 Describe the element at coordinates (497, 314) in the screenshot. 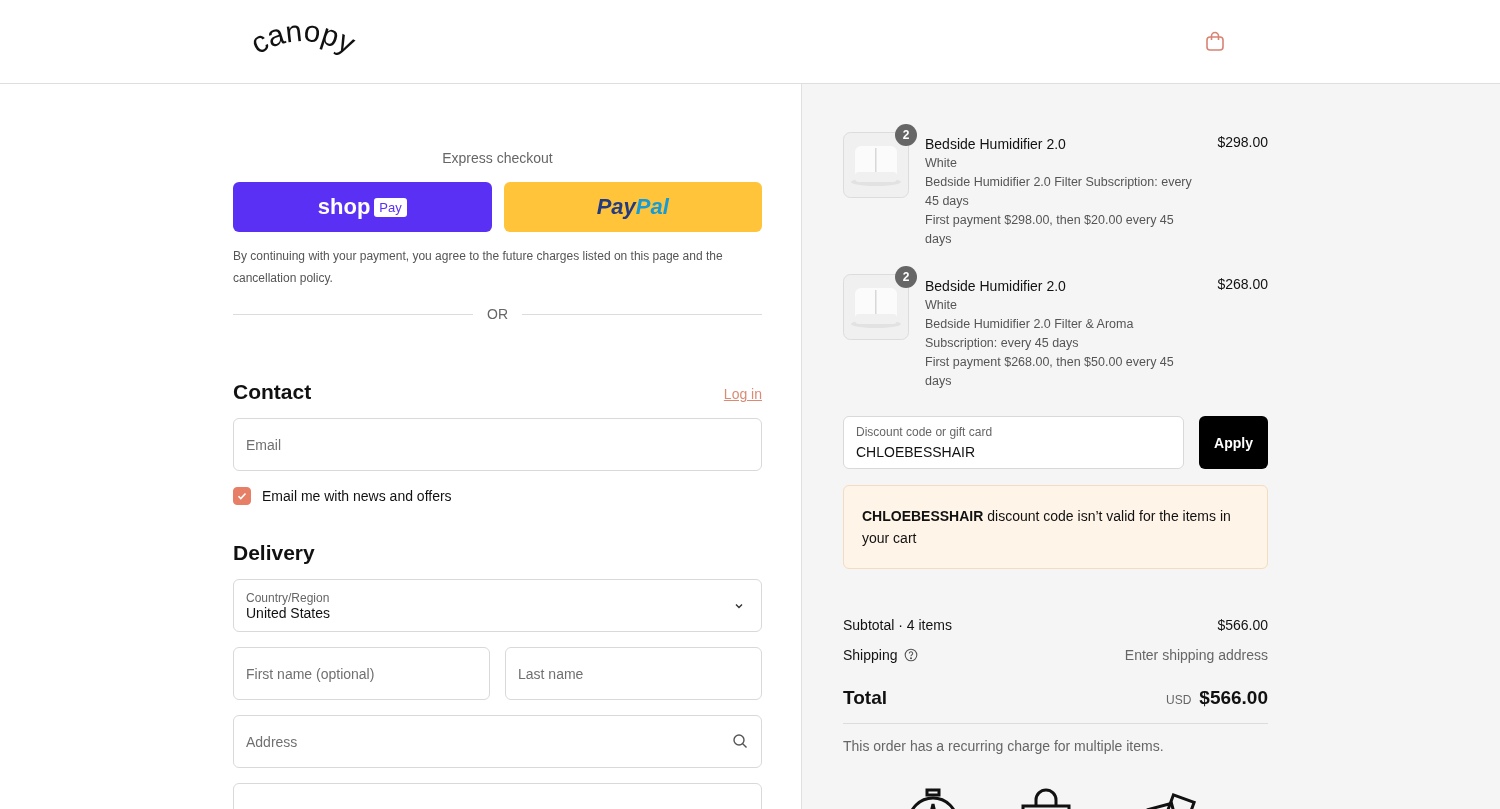

I see `divider-label: OR` at that location.